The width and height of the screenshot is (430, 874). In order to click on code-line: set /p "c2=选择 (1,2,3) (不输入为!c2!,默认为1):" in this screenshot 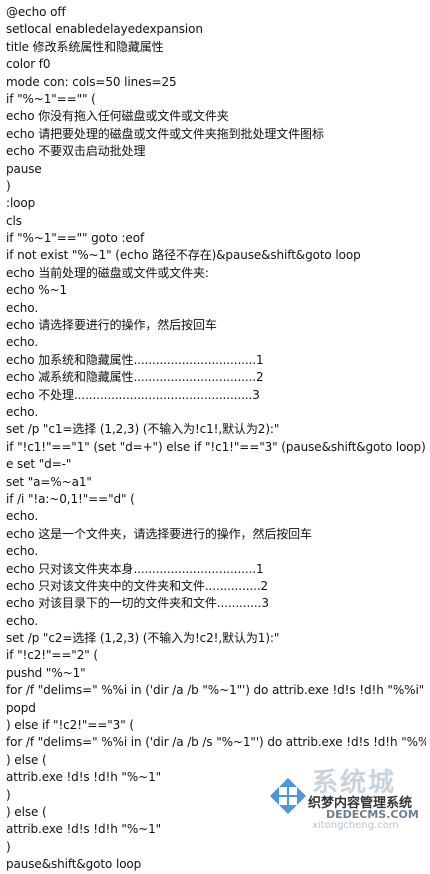, I will do `click(143, 638)`.